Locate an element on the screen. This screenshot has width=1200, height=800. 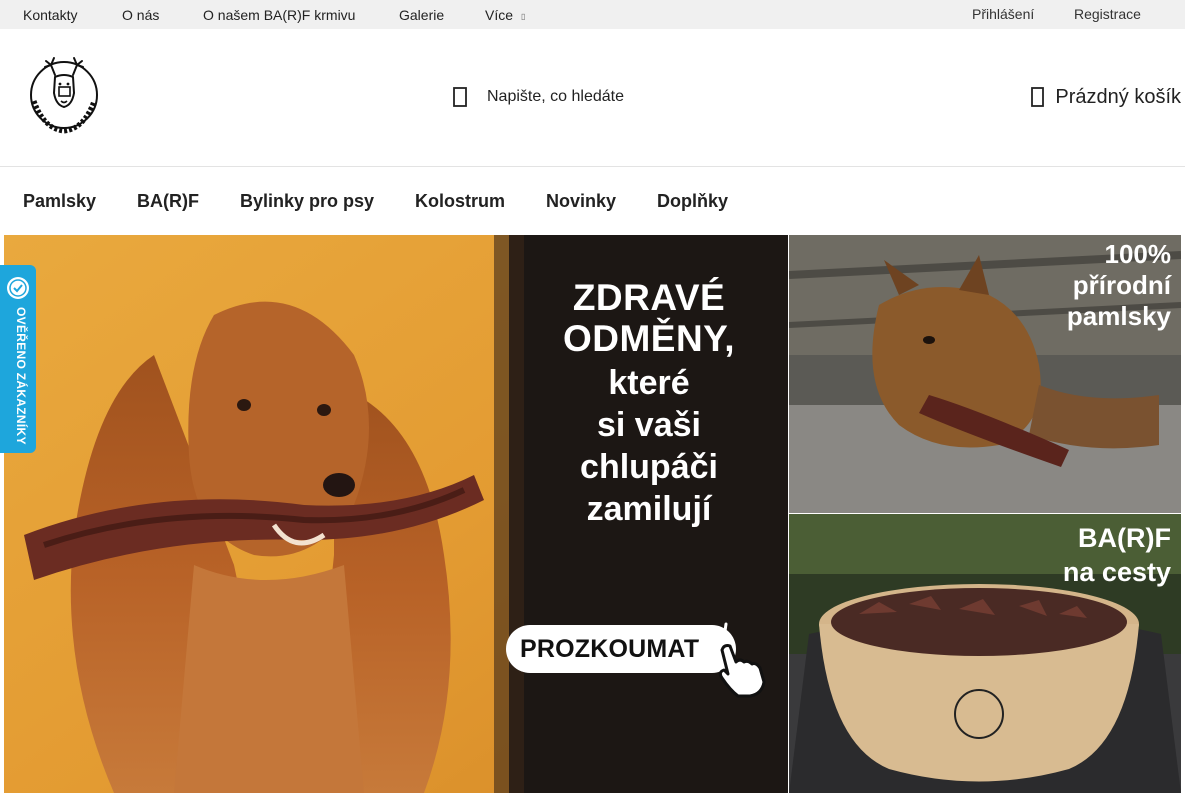
barf-on-the-go-banner: BA(R)F na cesty is located at coordinates (985, 653).